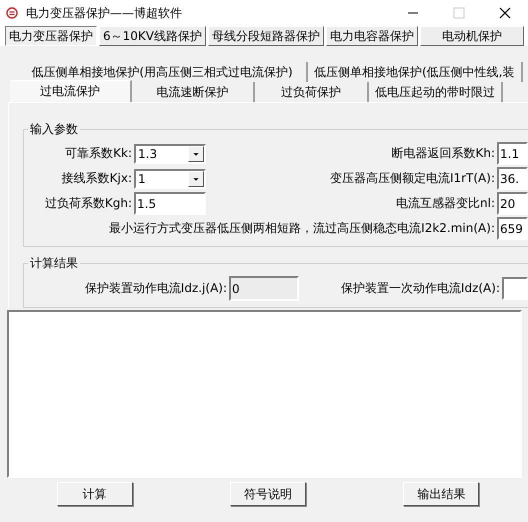  What do you see at coordinates (512, 153) in the screenshot?
I see `input-field: 1.1` at bounding box center [512, 153].